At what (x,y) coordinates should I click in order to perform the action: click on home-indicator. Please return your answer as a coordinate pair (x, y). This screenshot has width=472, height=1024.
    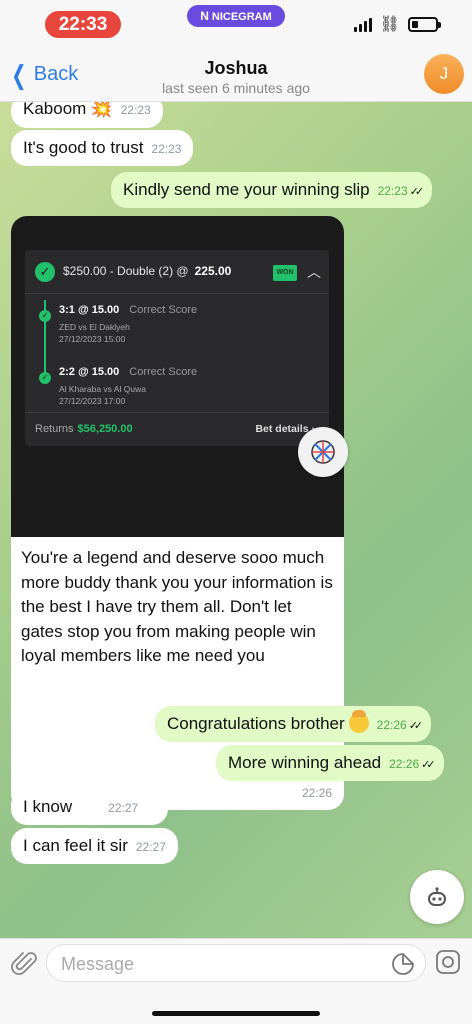
    Looking at the image, I should click on (236, 1013).